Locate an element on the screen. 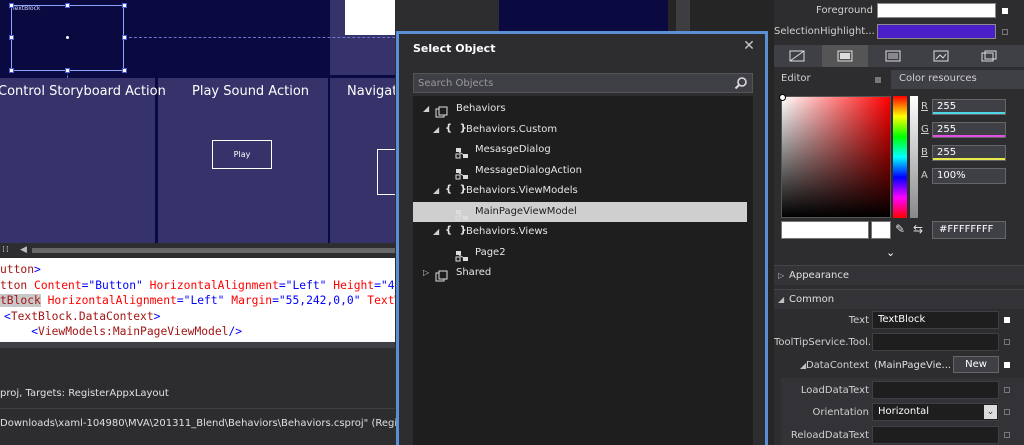 The width and height of the screenshot is (1024, 445). tab-solid-brush is located at coordinates (845, 56).